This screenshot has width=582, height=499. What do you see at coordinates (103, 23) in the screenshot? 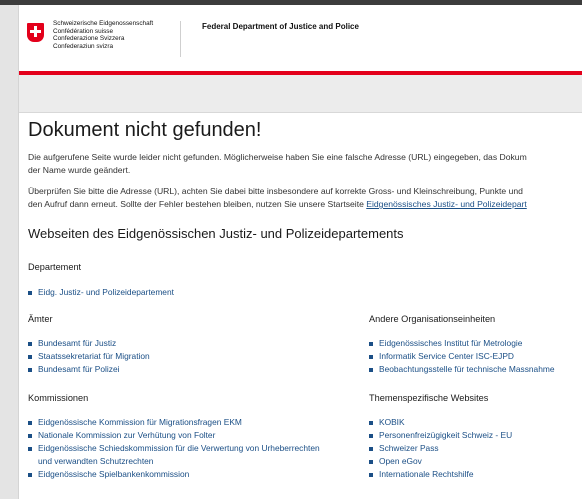
I see `lang-line-de: Schweizerische Eidgenossenschaft` at bounding box center [103, 23].